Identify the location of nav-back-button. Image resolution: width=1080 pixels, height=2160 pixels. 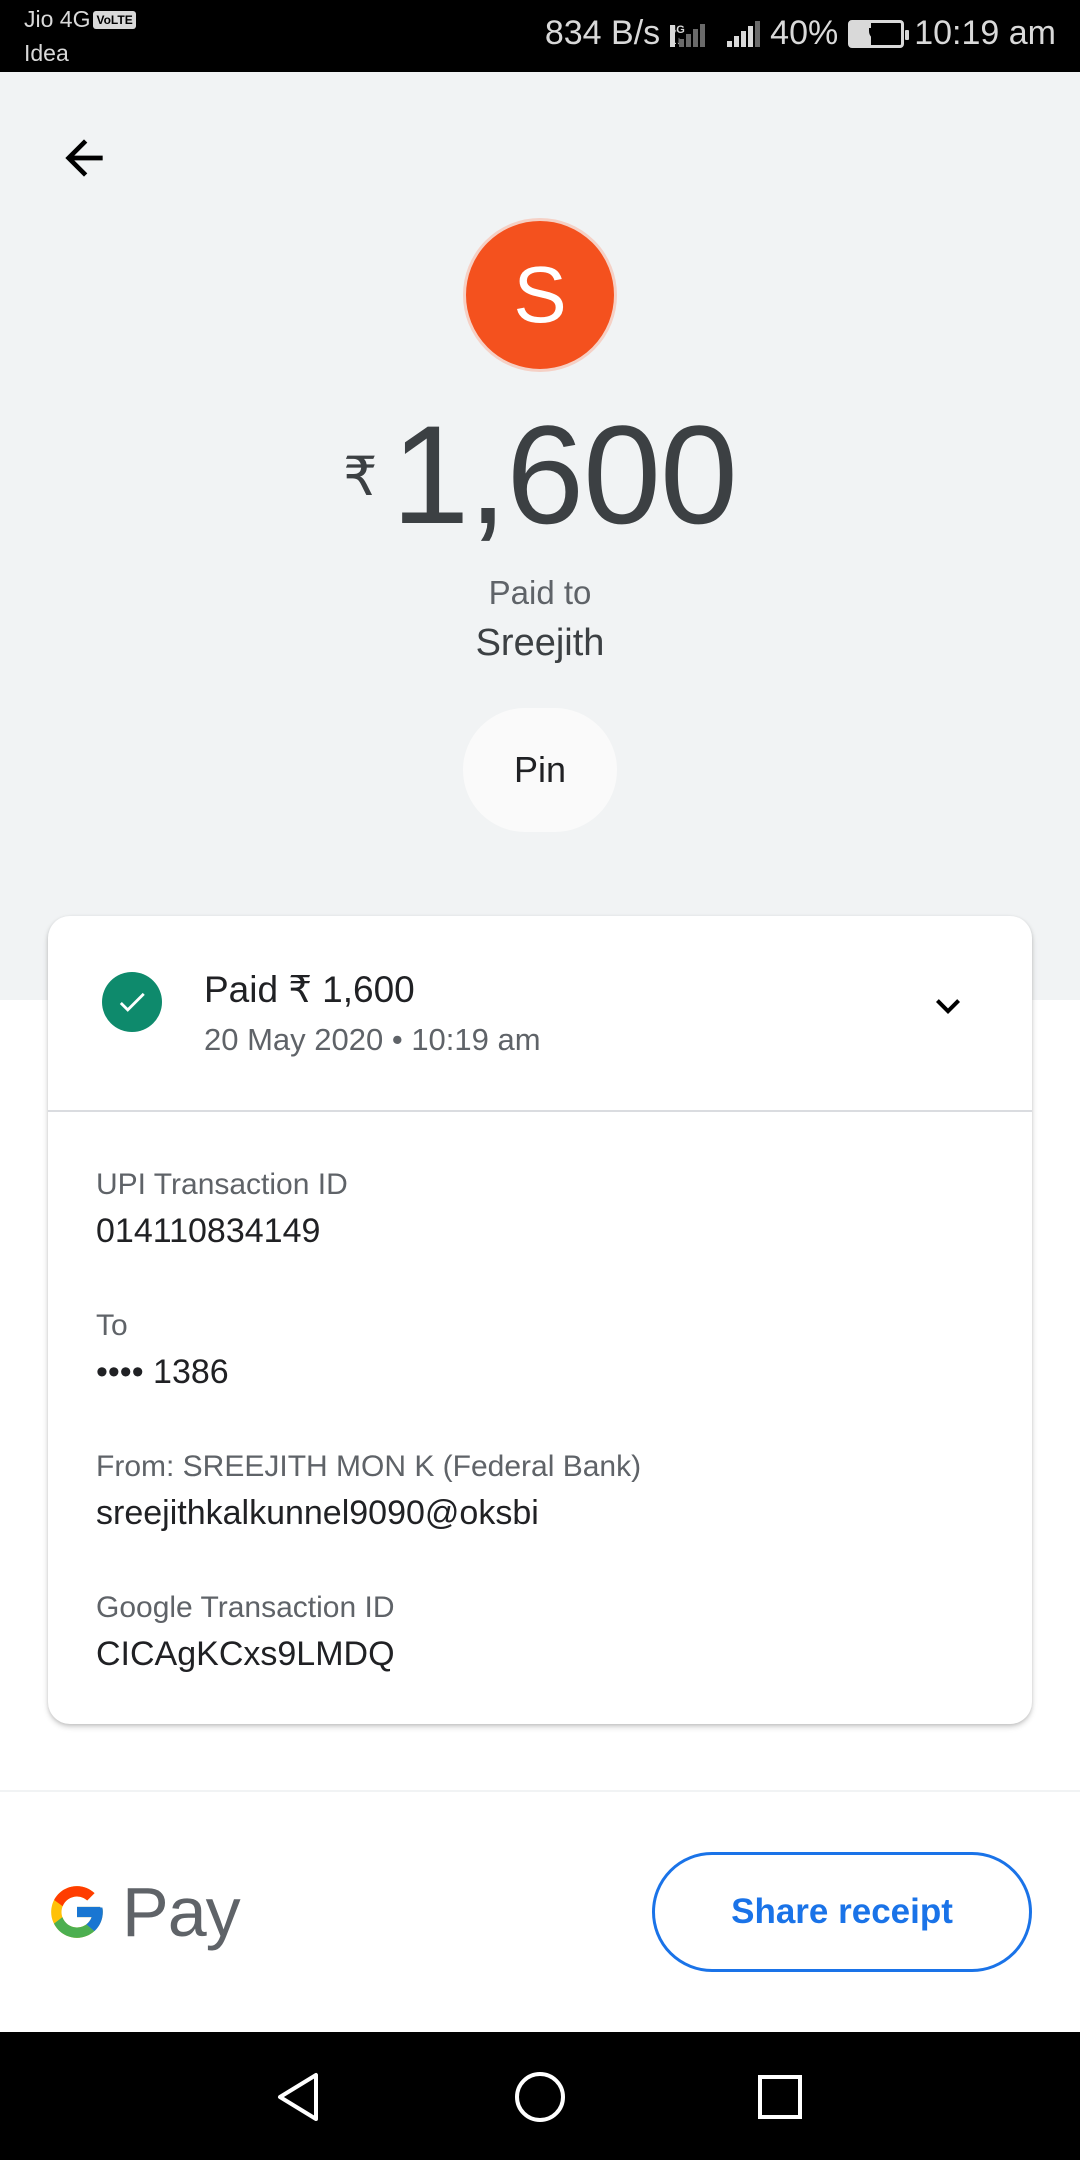
(300, 2097).